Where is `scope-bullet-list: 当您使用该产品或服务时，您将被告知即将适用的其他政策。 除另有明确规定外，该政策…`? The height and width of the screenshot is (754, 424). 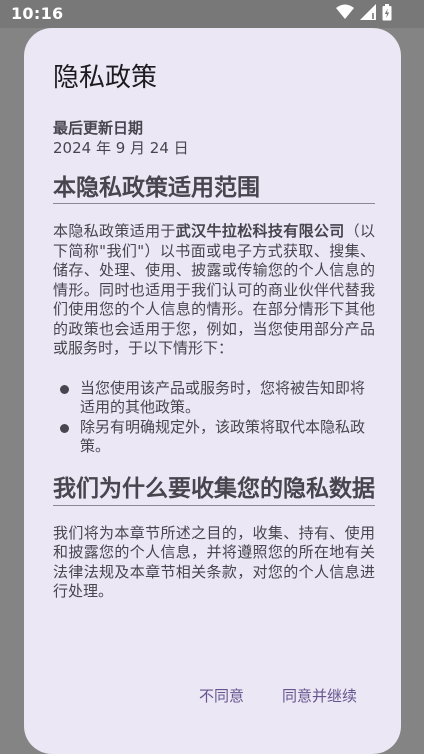
scope-bullet-list: 当您使用该产品或服务时，您将被告知即将适用的其他政策。 除另有明确规定外，该政策… is located at coordinates (214, 418).